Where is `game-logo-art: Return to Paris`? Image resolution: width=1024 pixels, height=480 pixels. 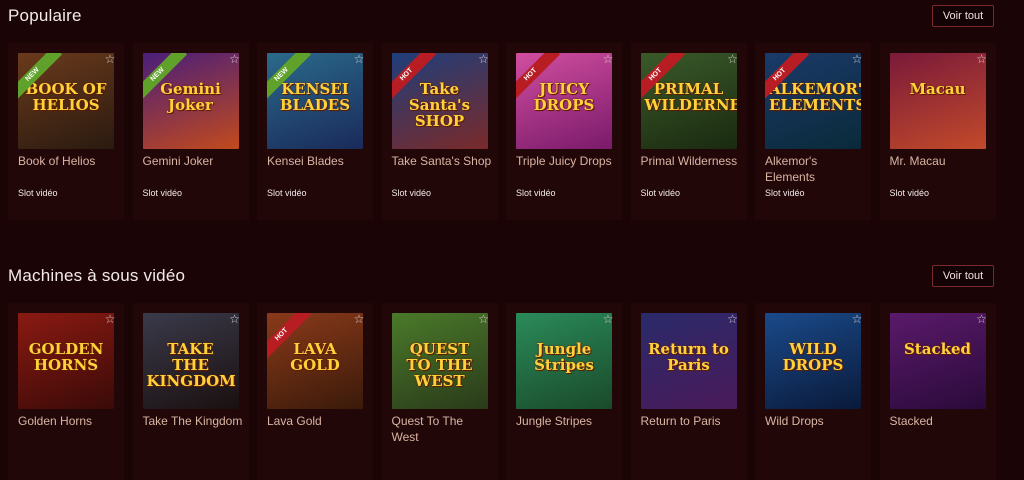
game-logo-art: Return to Paris is located at coordinates (688, 357).